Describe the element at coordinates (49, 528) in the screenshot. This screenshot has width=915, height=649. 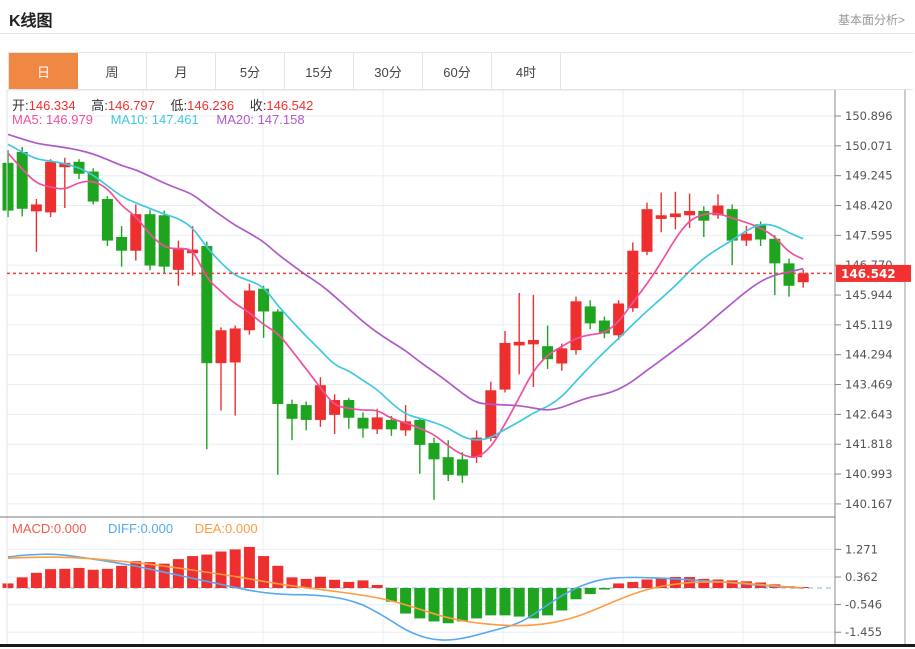
I see `macd-value: MACD:0.000` at that location.